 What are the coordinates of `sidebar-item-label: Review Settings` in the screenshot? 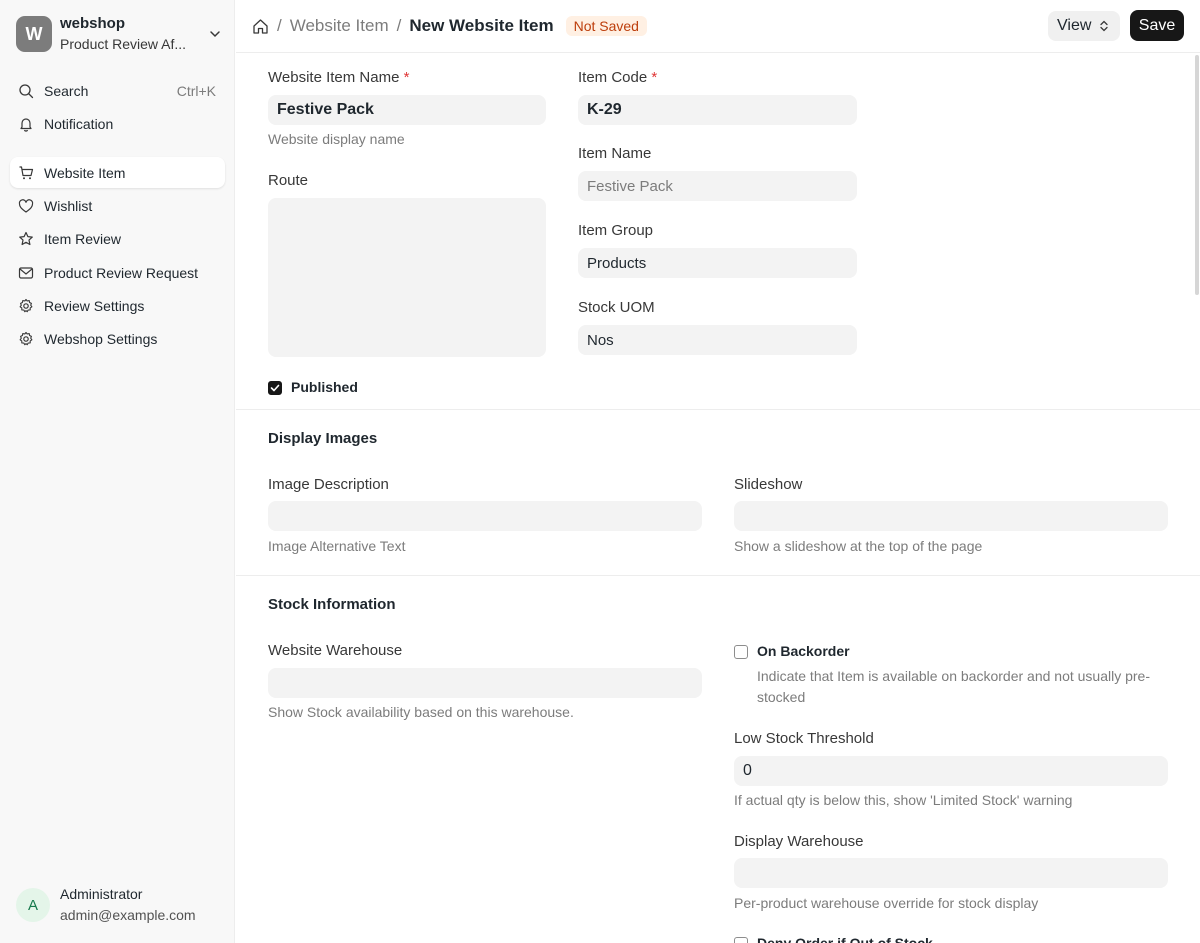 It's located at (94, 305).